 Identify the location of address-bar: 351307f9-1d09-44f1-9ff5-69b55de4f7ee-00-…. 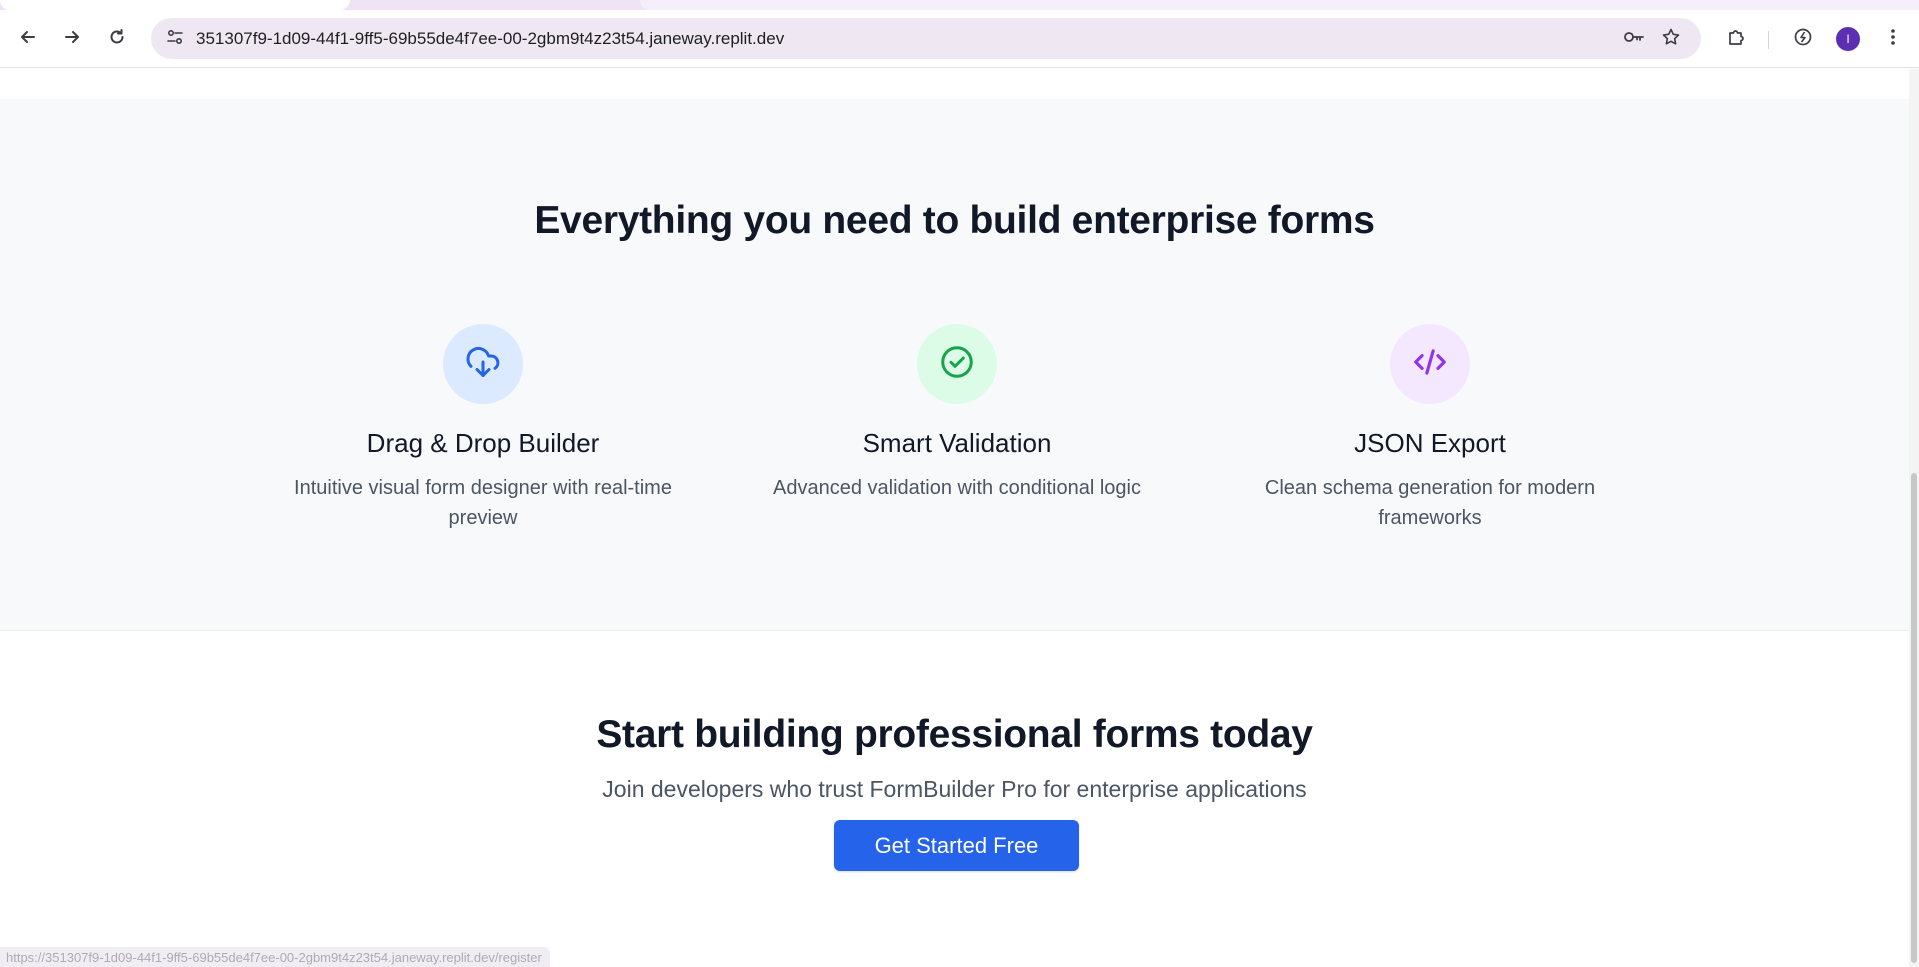
(926, 38).